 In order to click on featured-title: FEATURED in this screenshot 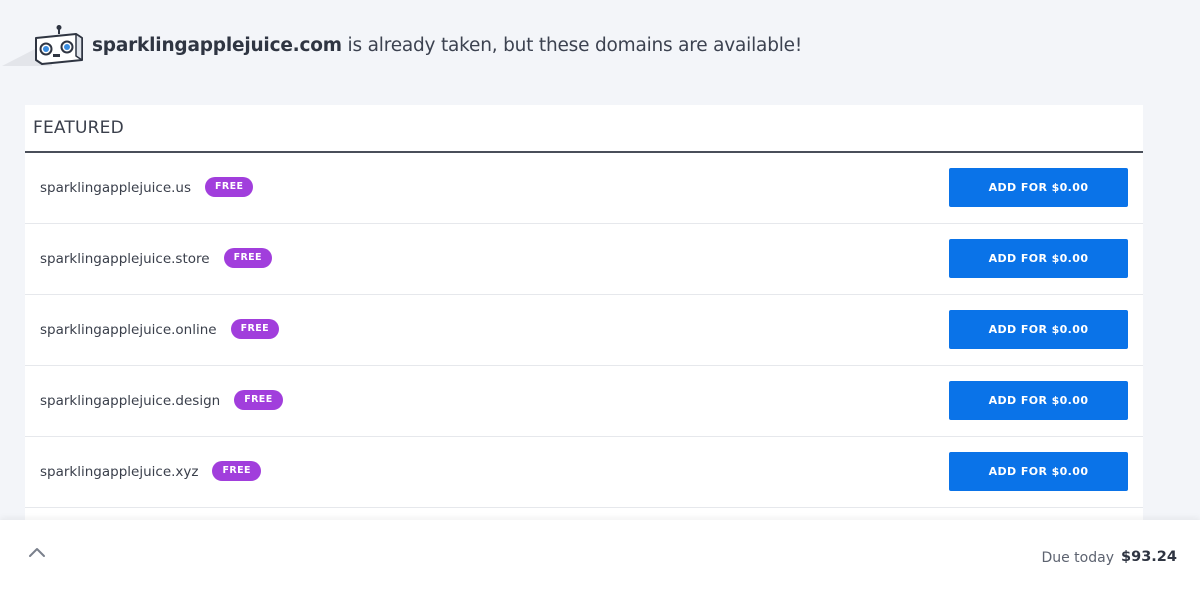, I will do `click(584, 129)`.